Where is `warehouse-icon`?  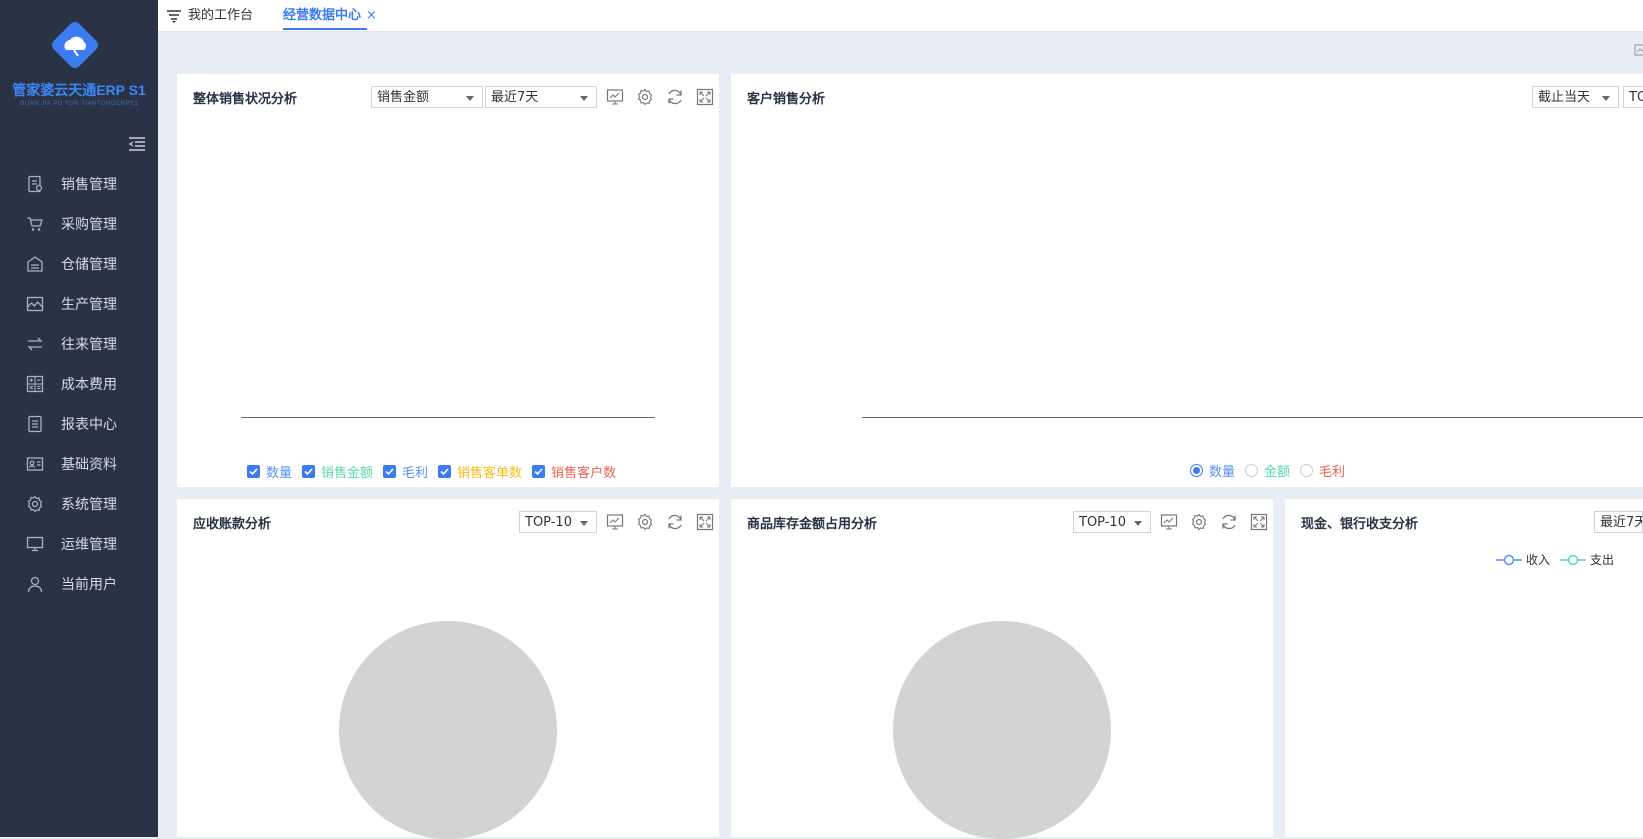
warehouse-icon is located at coordinates (35, 264).